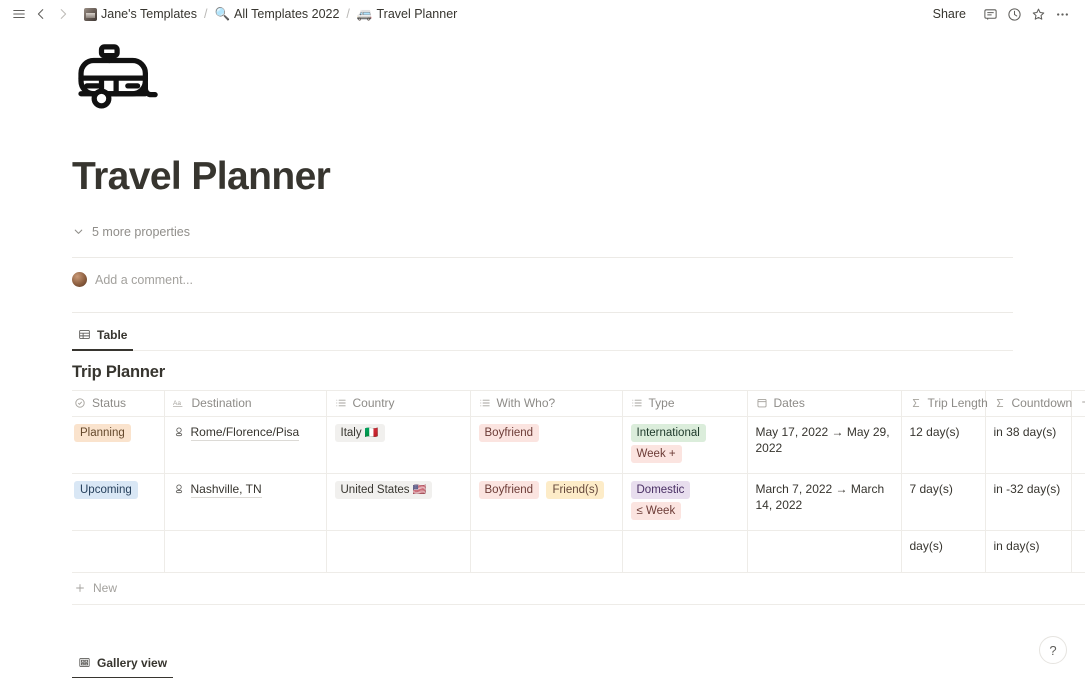 The height and width of the screenshot is (678, 1085). Describe the element at coordinates (685, 551) in the screenshot. I see `cell-type` at that location.